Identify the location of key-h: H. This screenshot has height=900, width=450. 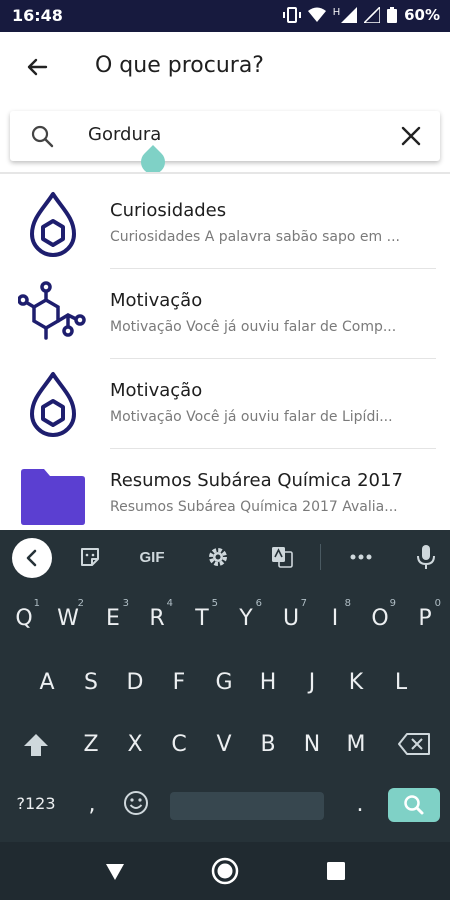
(268, 682).